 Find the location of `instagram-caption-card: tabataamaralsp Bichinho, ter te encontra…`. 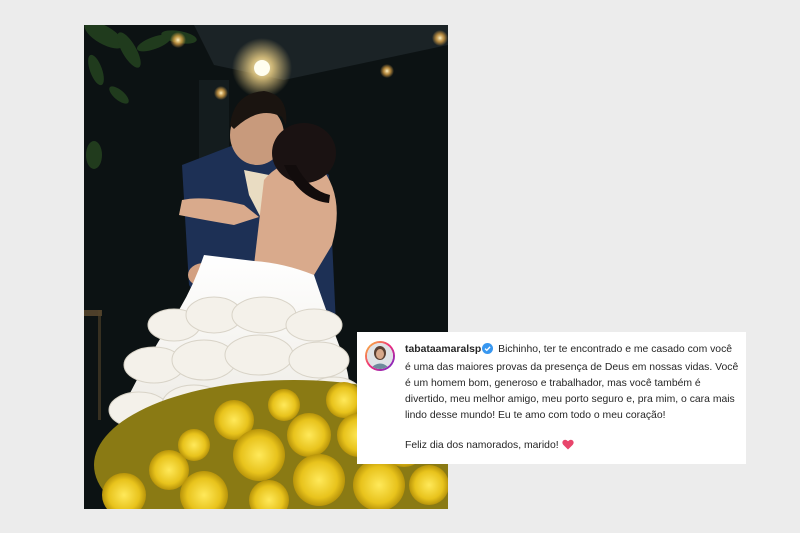

instagram-caption-card: tabataamaralsp Bichinho, ter te encontra… is located at coordinates (551, 398).